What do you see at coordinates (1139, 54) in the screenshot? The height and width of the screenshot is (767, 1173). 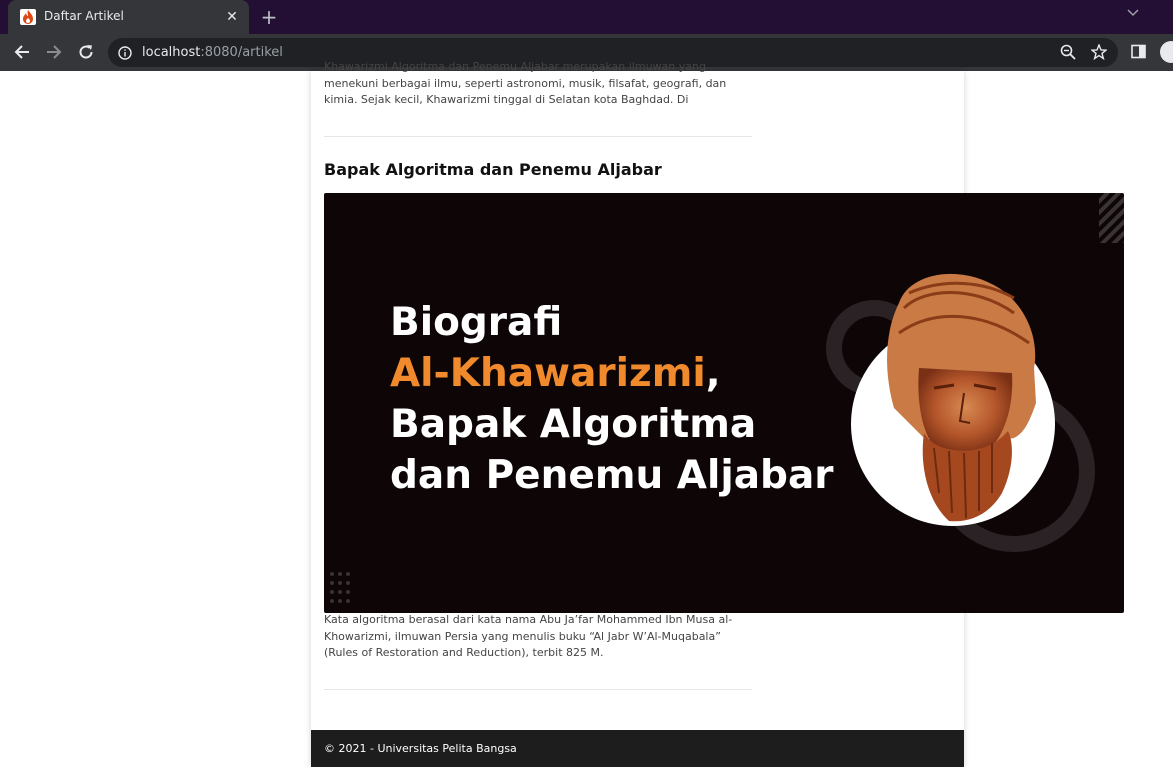 I see `side-panel-icon` at bounding box center [1139, 54].